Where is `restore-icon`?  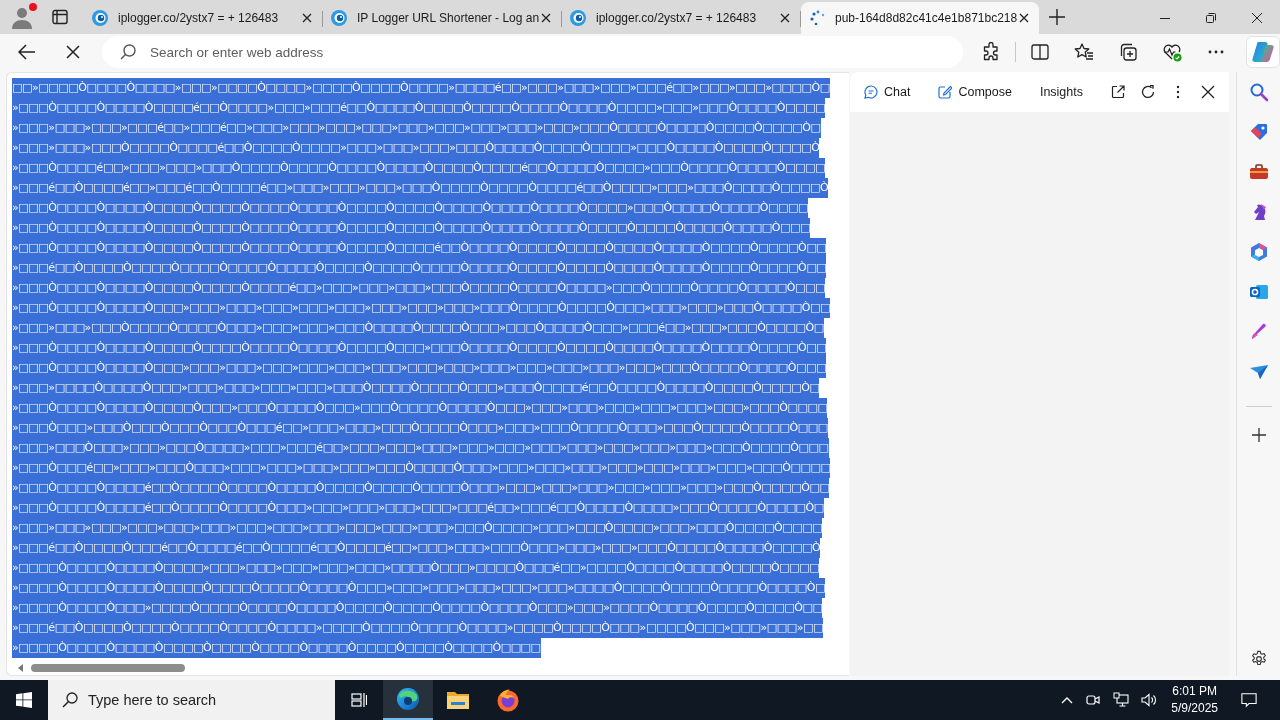 restore-icon is located at coordinates (1211, 18).